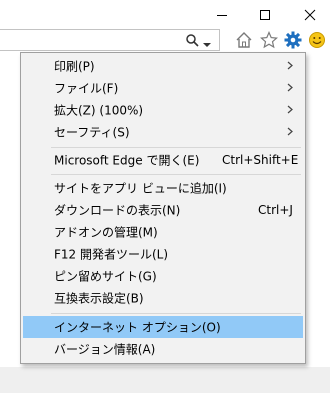 The width and height of the screenshot is (330, 393). I want to click on menu-item-file: ファイル(F), so click(163, 88).